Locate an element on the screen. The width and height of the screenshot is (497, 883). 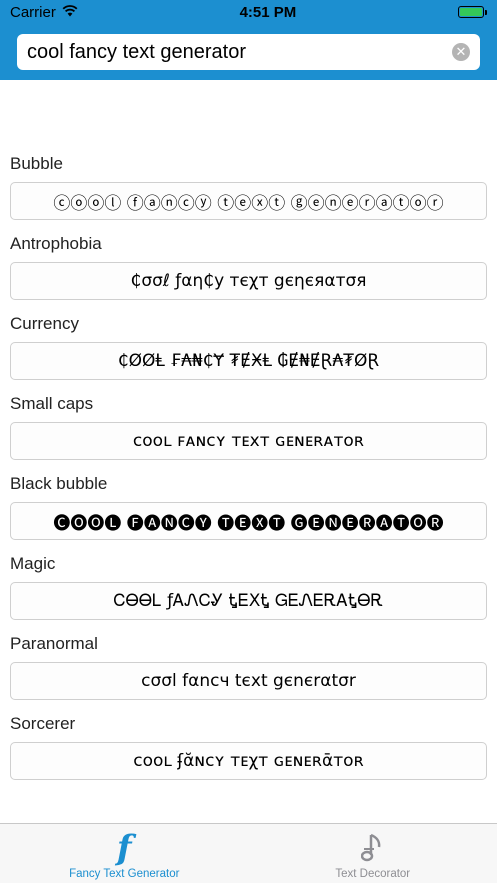
style-name: Magic is located at coordinates (33, 563).